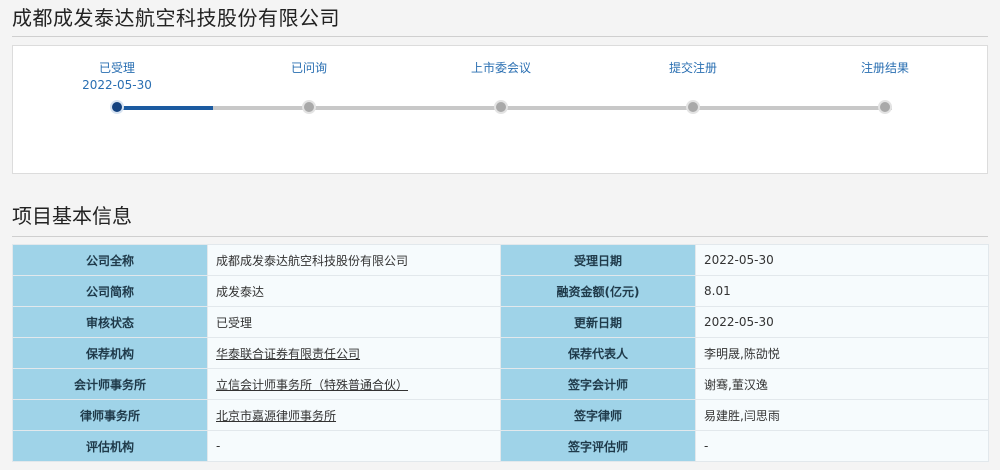 This screenshot has width=1000, height=470. What do you see at coordinates (110, 415) in the screenshot?
I see `field-key: 律师事务所` at bounding box center [110, 415].